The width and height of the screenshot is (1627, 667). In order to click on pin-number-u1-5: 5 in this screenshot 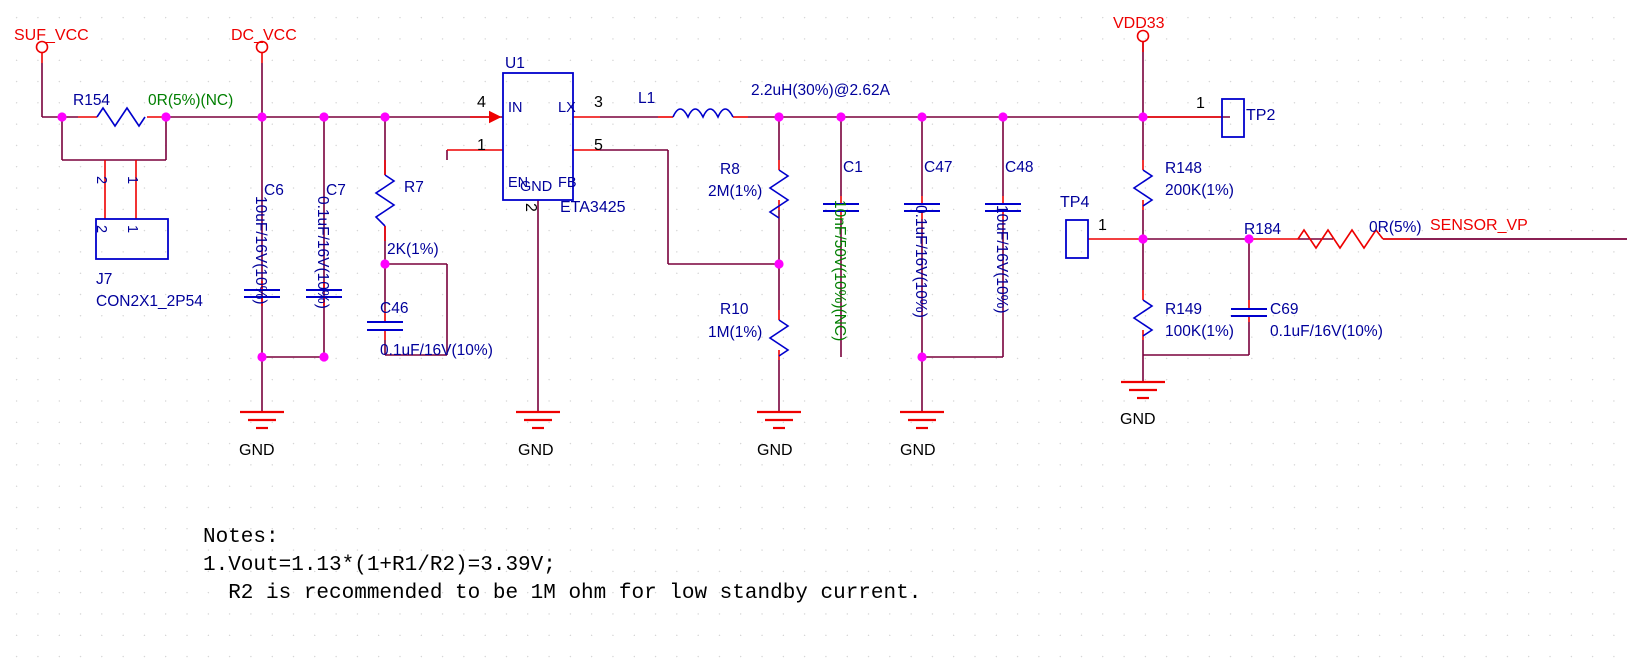, I will do `click(598, 145)`.